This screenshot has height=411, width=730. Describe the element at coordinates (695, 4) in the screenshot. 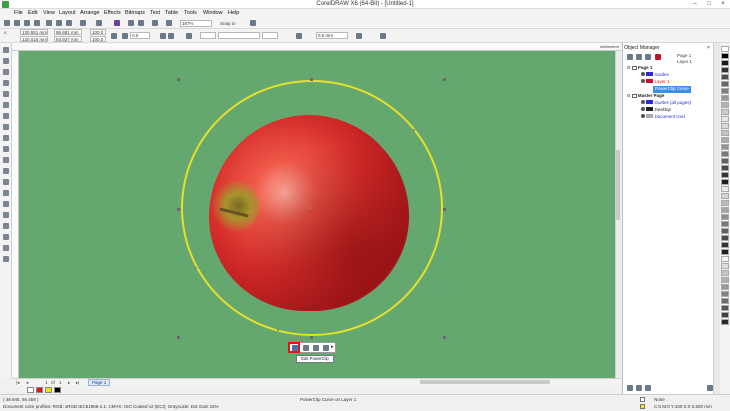

I see `minimize-icon: –` at that location.